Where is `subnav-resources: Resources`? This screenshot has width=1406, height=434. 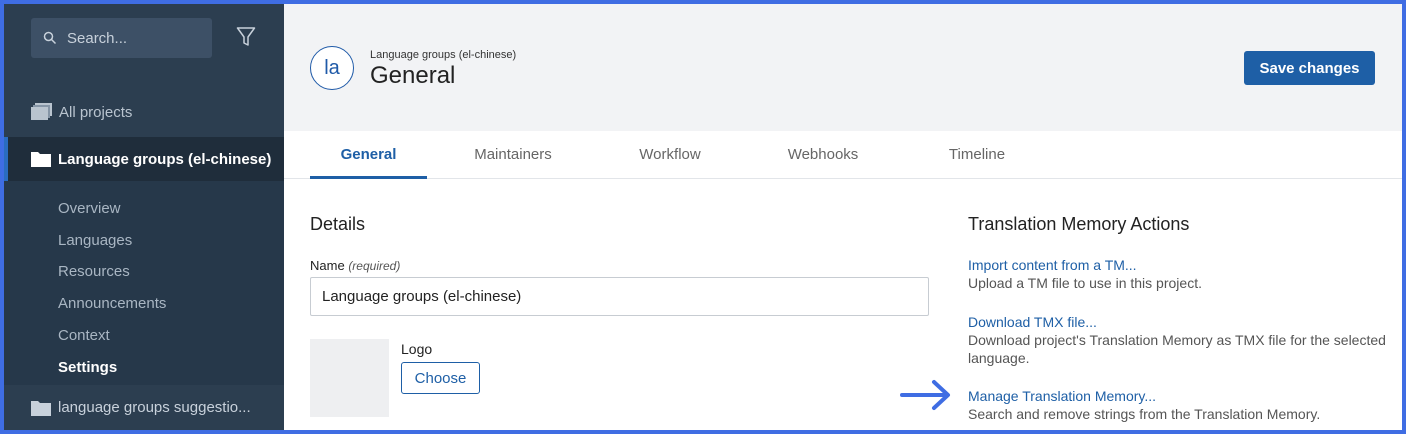
subnav-resources: Resources is located at coordinates (94, 271).